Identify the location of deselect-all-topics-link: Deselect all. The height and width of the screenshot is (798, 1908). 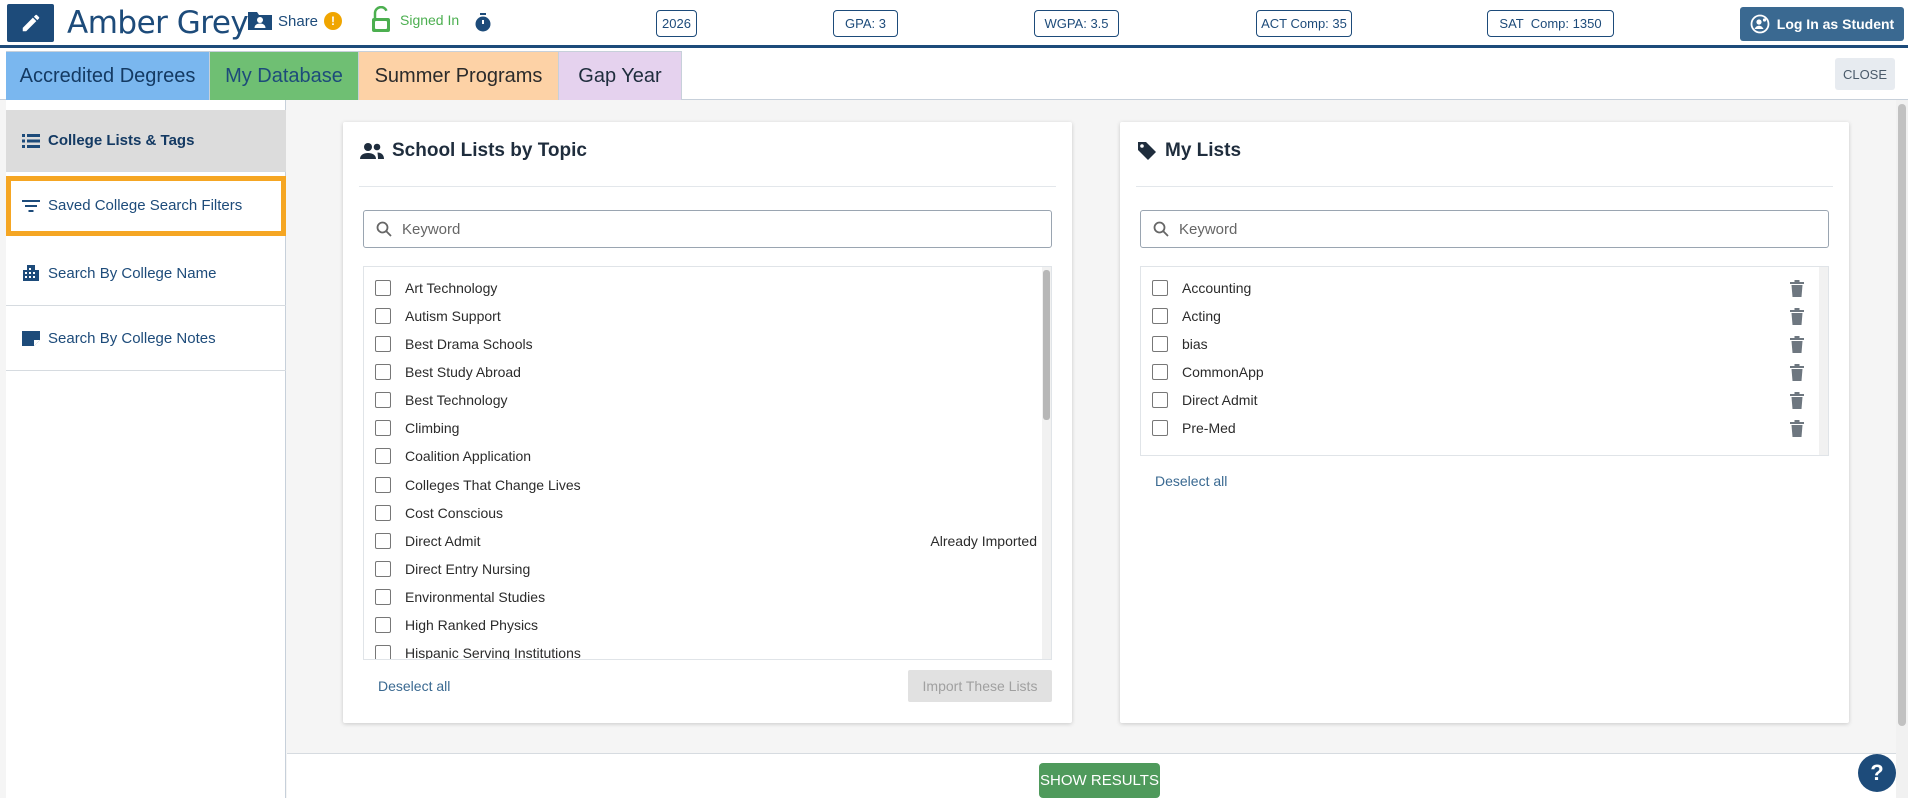
(414, 686).